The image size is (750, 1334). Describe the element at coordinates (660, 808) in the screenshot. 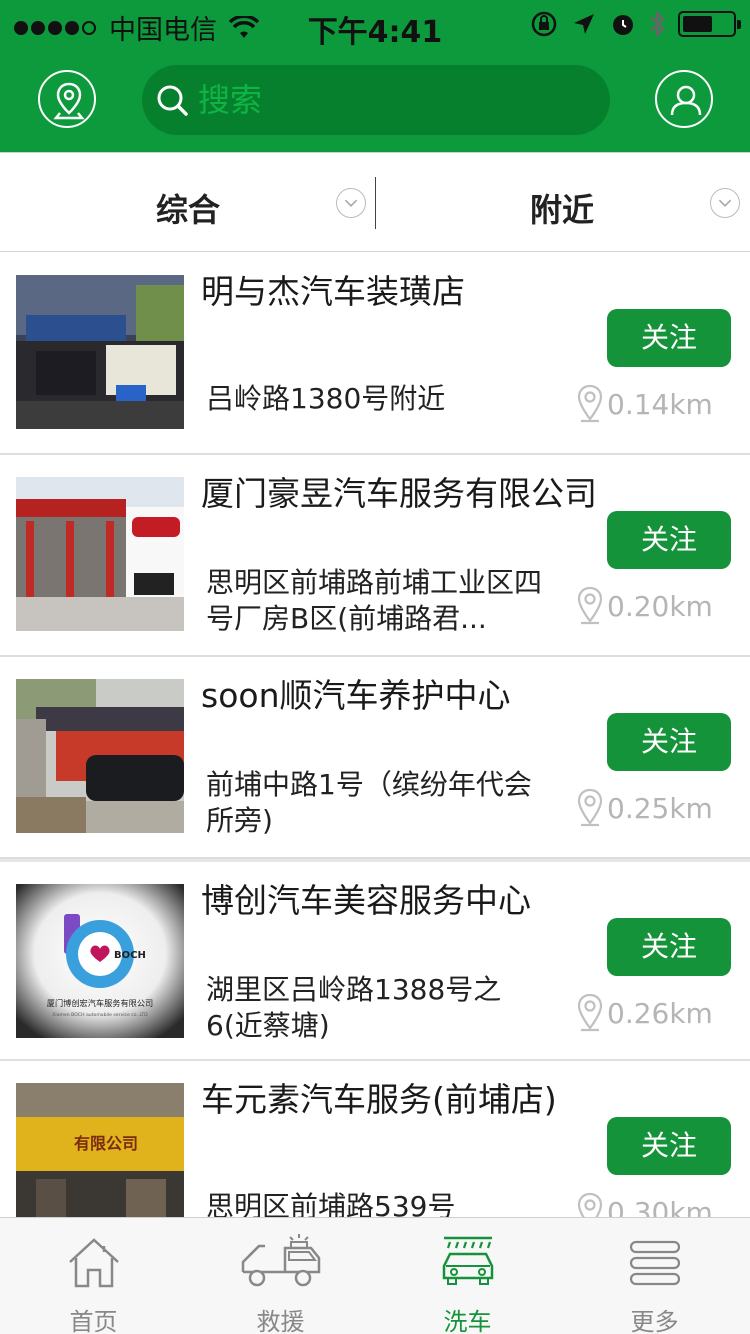

I see `distance-value: 0.25km` at that location.